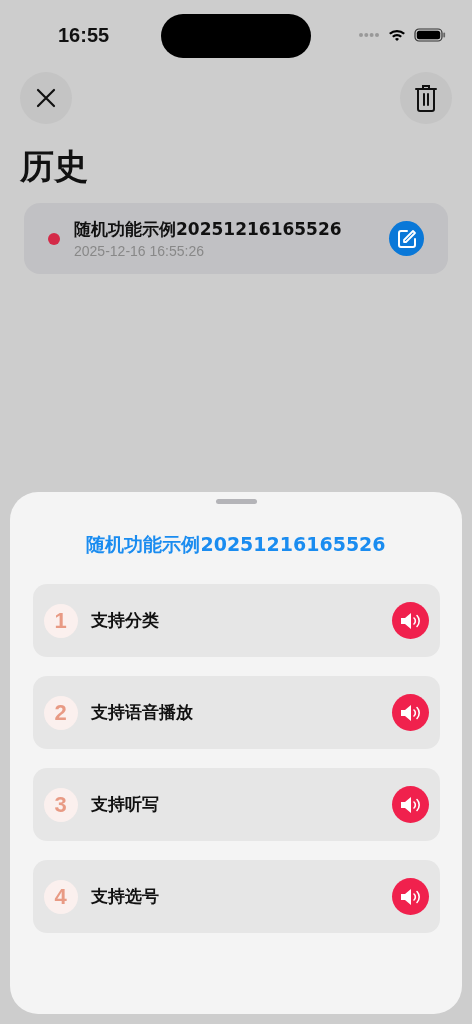  I want to click on status-time: 16:55, so click(84, 35).